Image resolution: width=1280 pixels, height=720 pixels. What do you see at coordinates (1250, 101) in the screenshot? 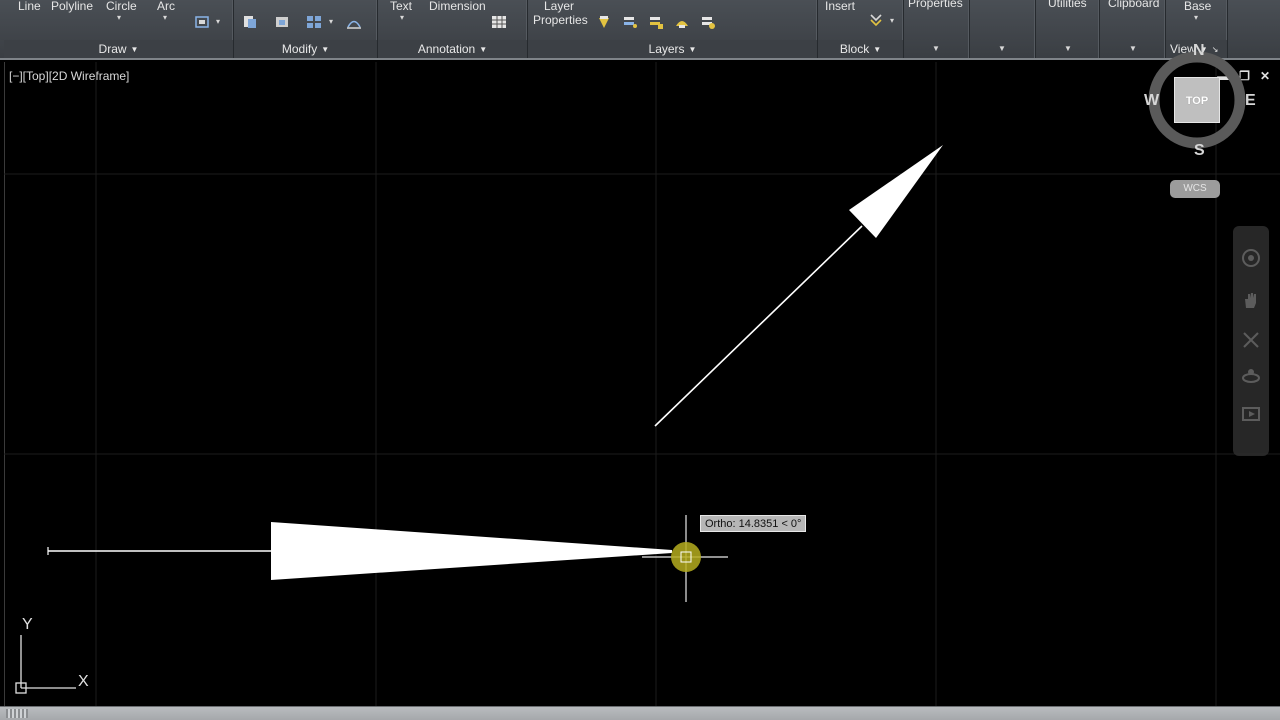
I see `compass-east: E` at bounding box center [1250, 101].